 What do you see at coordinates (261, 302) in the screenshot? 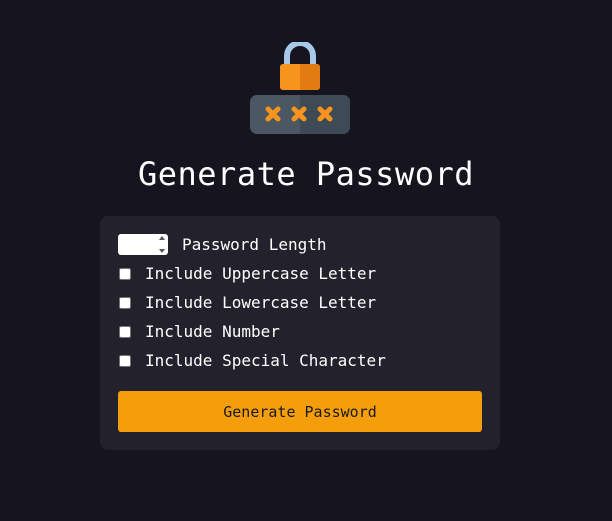
I see `lowercase-label: Include Lowercase Letter` at bounding box center [261, 302].